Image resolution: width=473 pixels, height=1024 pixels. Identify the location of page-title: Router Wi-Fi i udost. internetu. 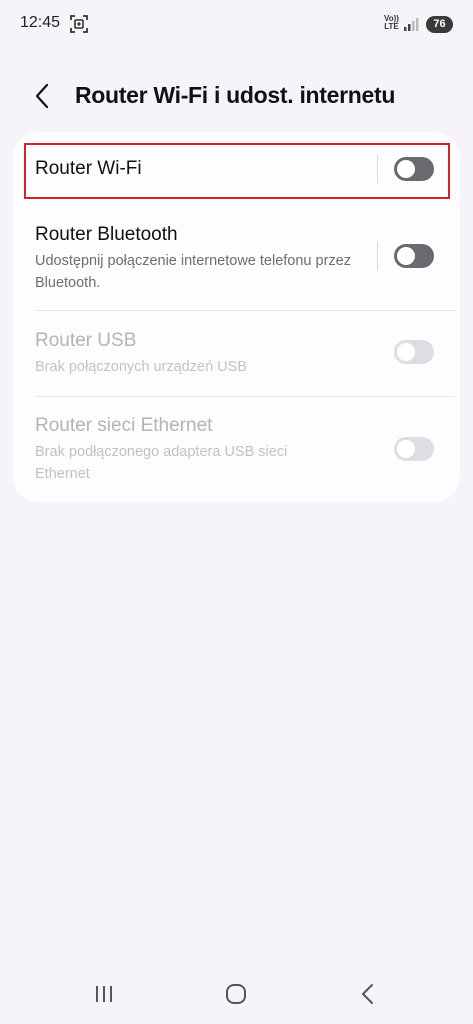
(235, 95).